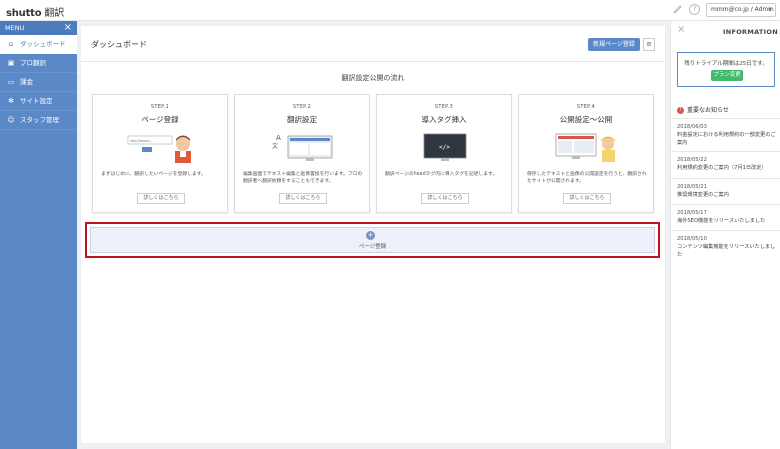 The image size is (780, 449). What do you see at coordinates (726, 64) in the screenshot?
I see `trial-text: 残りトライアル期間は25日です。` at bounding box center [726, 64].